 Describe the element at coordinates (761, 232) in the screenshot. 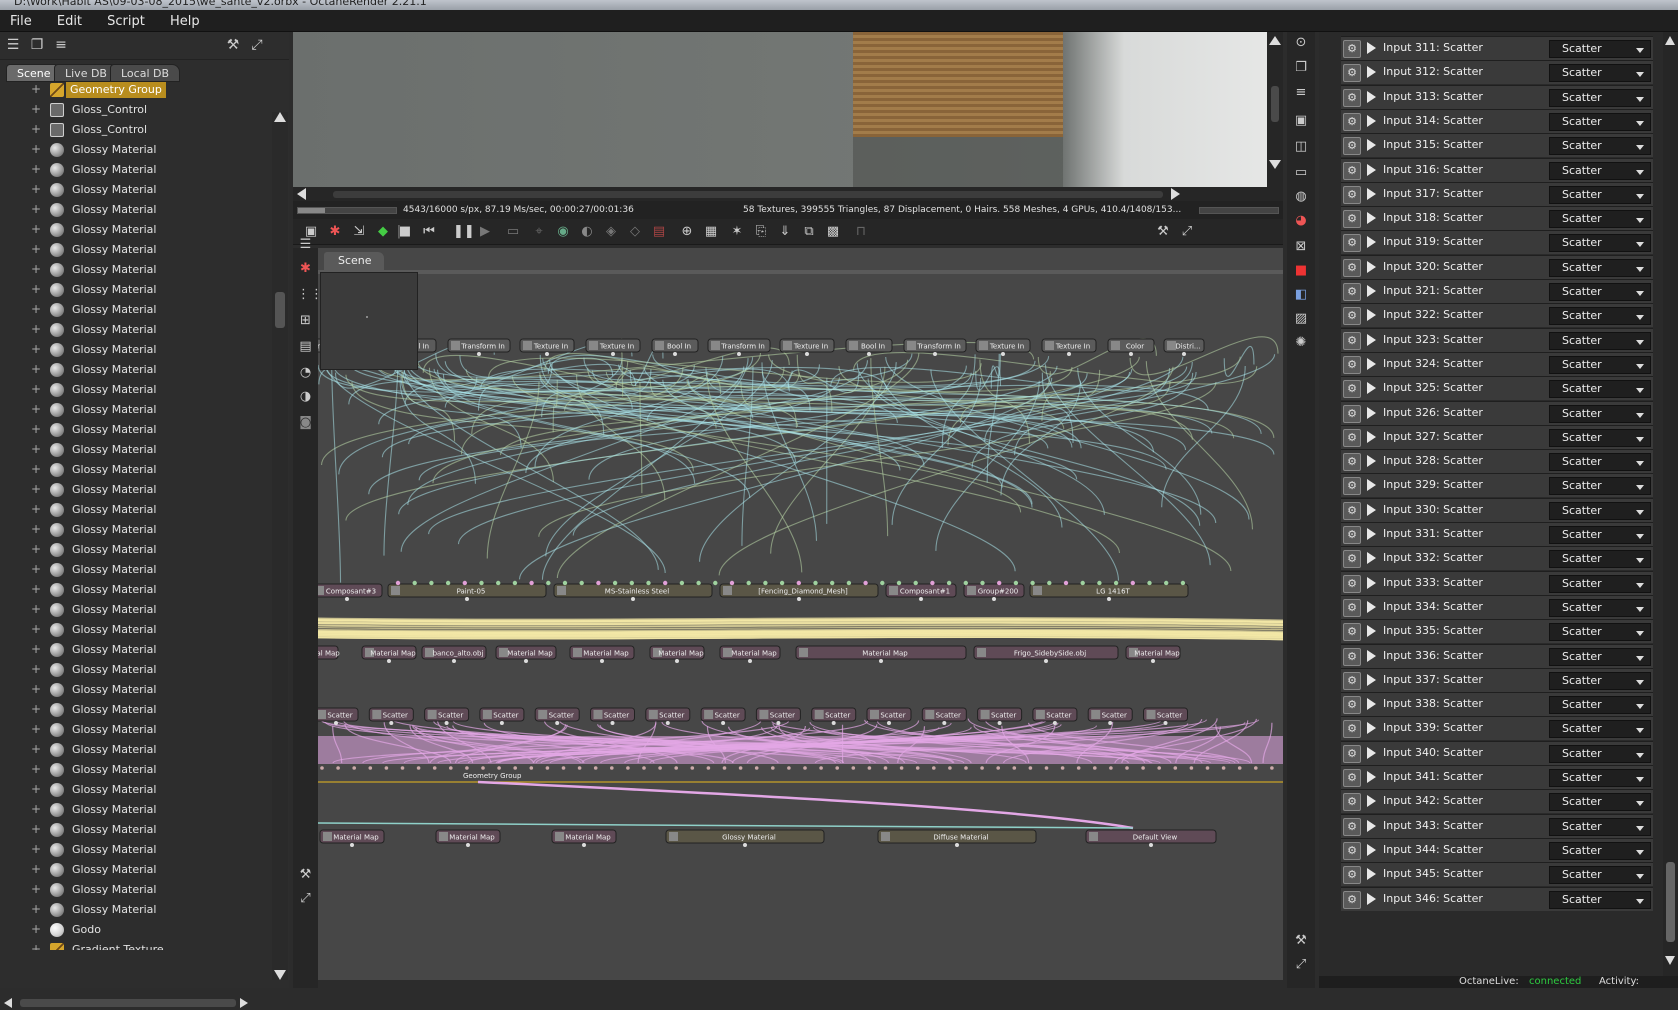

I see `copy-icon: ⎘` at that location.